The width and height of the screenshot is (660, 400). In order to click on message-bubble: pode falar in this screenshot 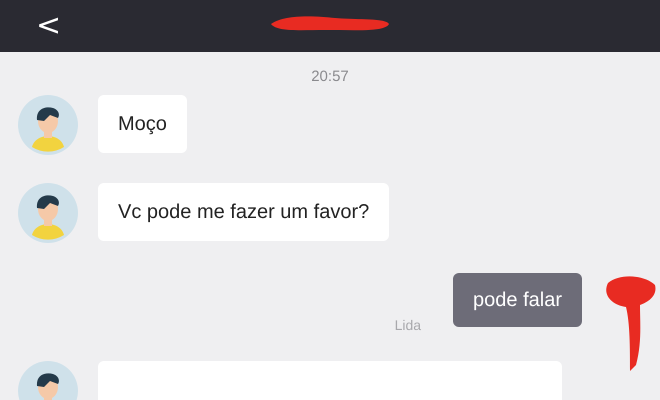, I will do `click(517, 300)`.